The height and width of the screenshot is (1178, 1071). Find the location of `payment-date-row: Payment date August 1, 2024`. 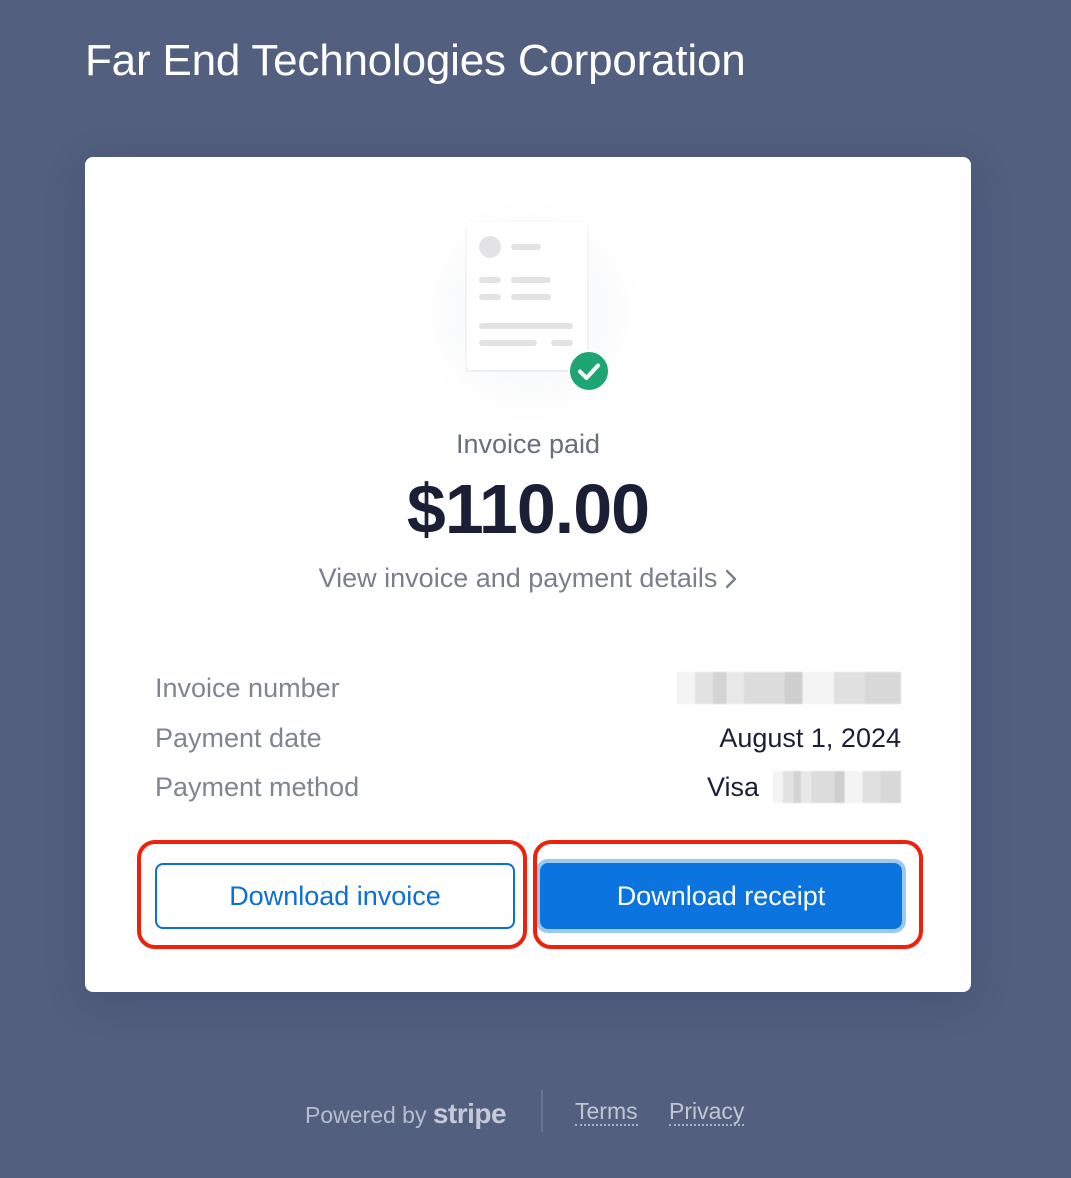

payment-date-row: Payment date August 1, 2024 is located at coordinates (528, 738).